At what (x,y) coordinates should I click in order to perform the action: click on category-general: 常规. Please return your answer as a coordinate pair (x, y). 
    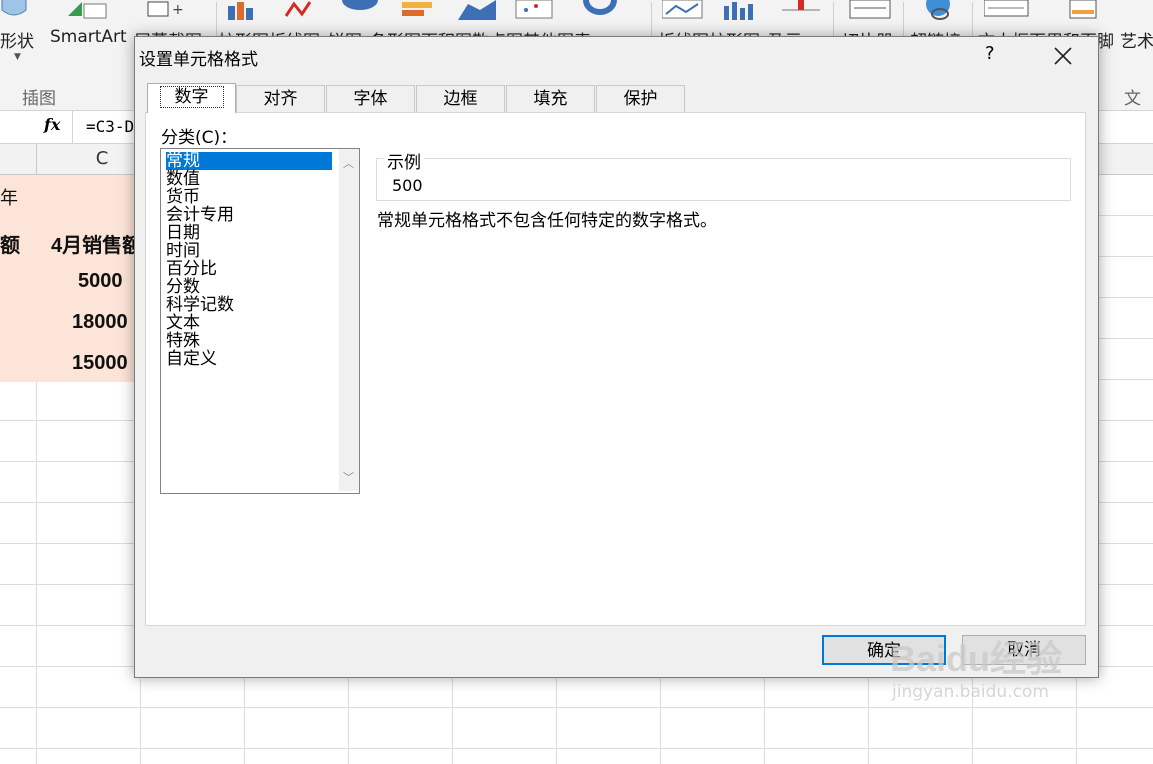
    Looking at the image, I should click on (249, 161).